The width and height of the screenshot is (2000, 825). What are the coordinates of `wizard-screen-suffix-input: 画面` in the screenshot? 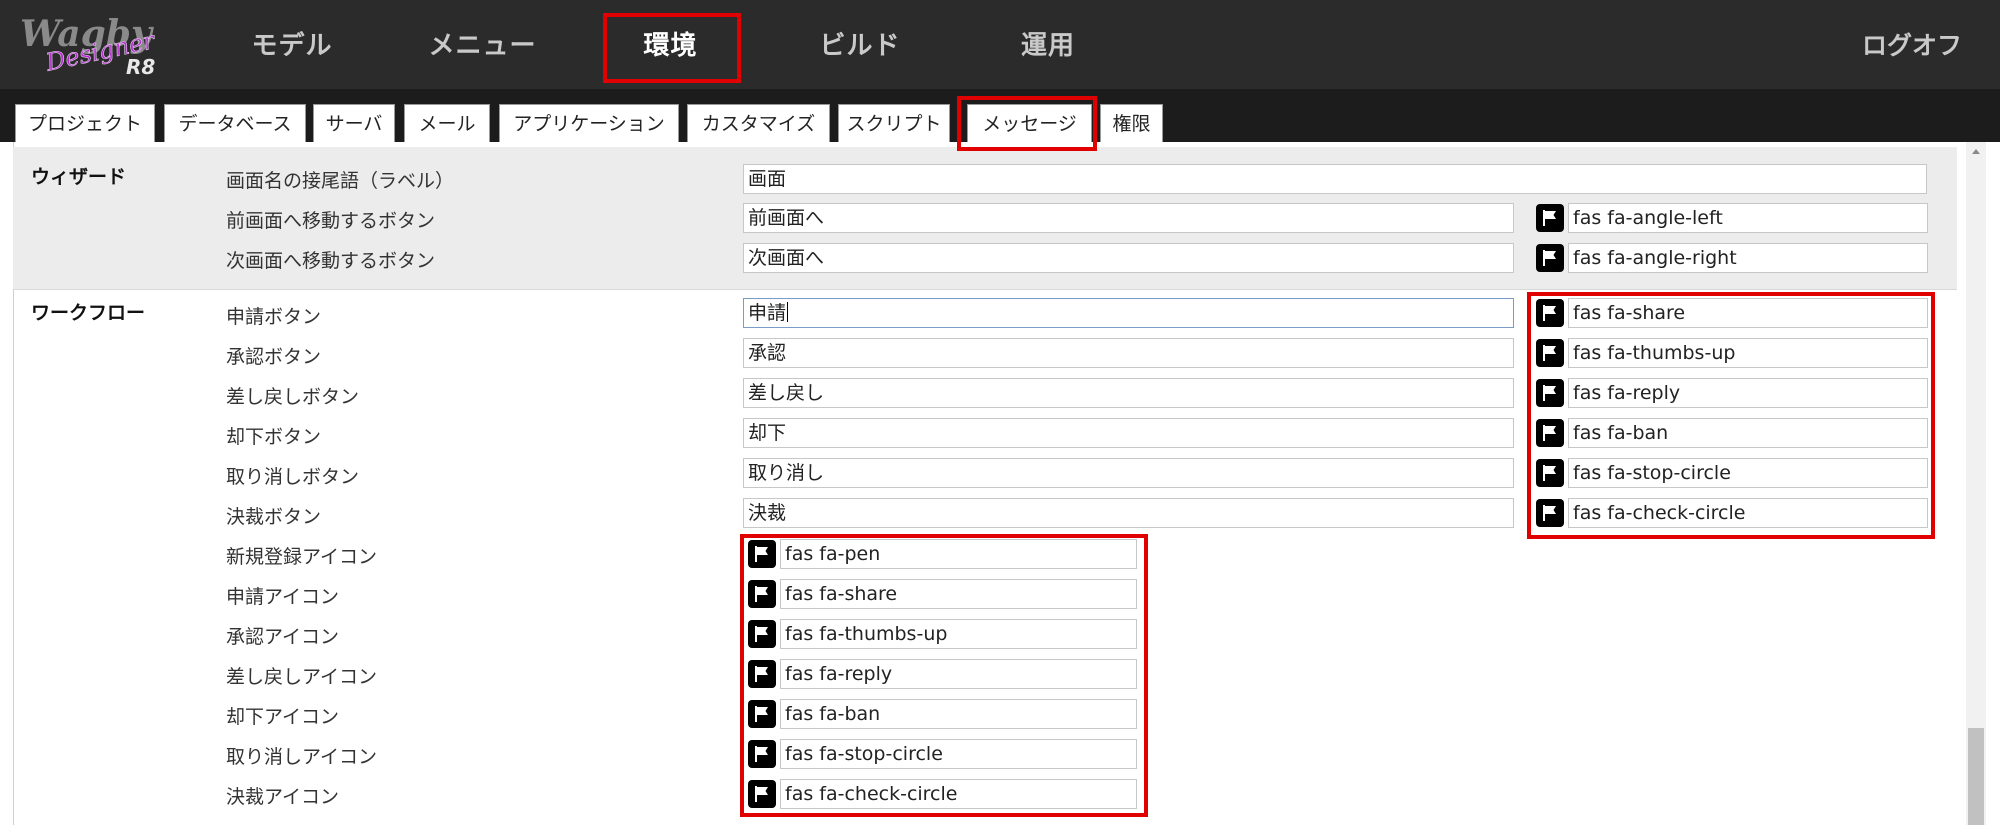 It's located at (1335, 179).